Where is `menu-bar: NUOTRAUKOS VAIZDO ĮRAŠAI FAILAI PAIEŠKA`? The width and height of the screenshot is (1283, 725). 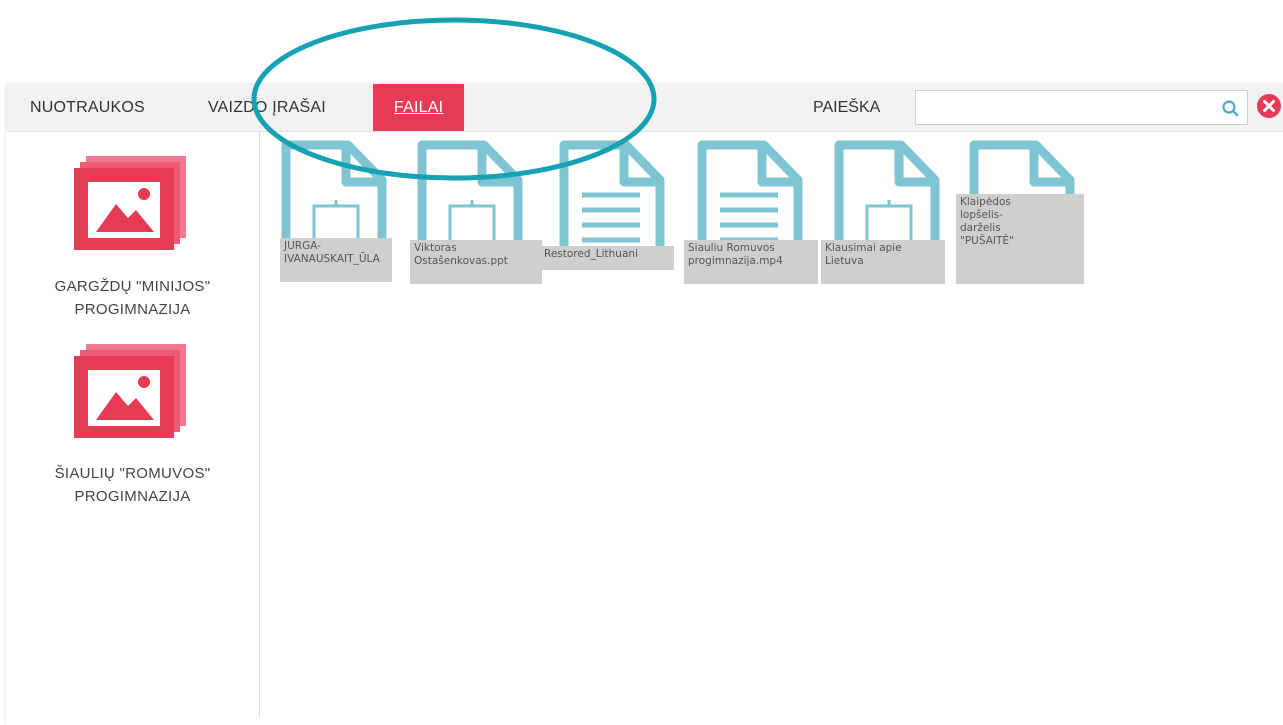 menu-bar: NUOTRAUKOS VAIZDO ĮRAŠAI FAILAI PAIEŠKA is located at coordinates (644, 108).